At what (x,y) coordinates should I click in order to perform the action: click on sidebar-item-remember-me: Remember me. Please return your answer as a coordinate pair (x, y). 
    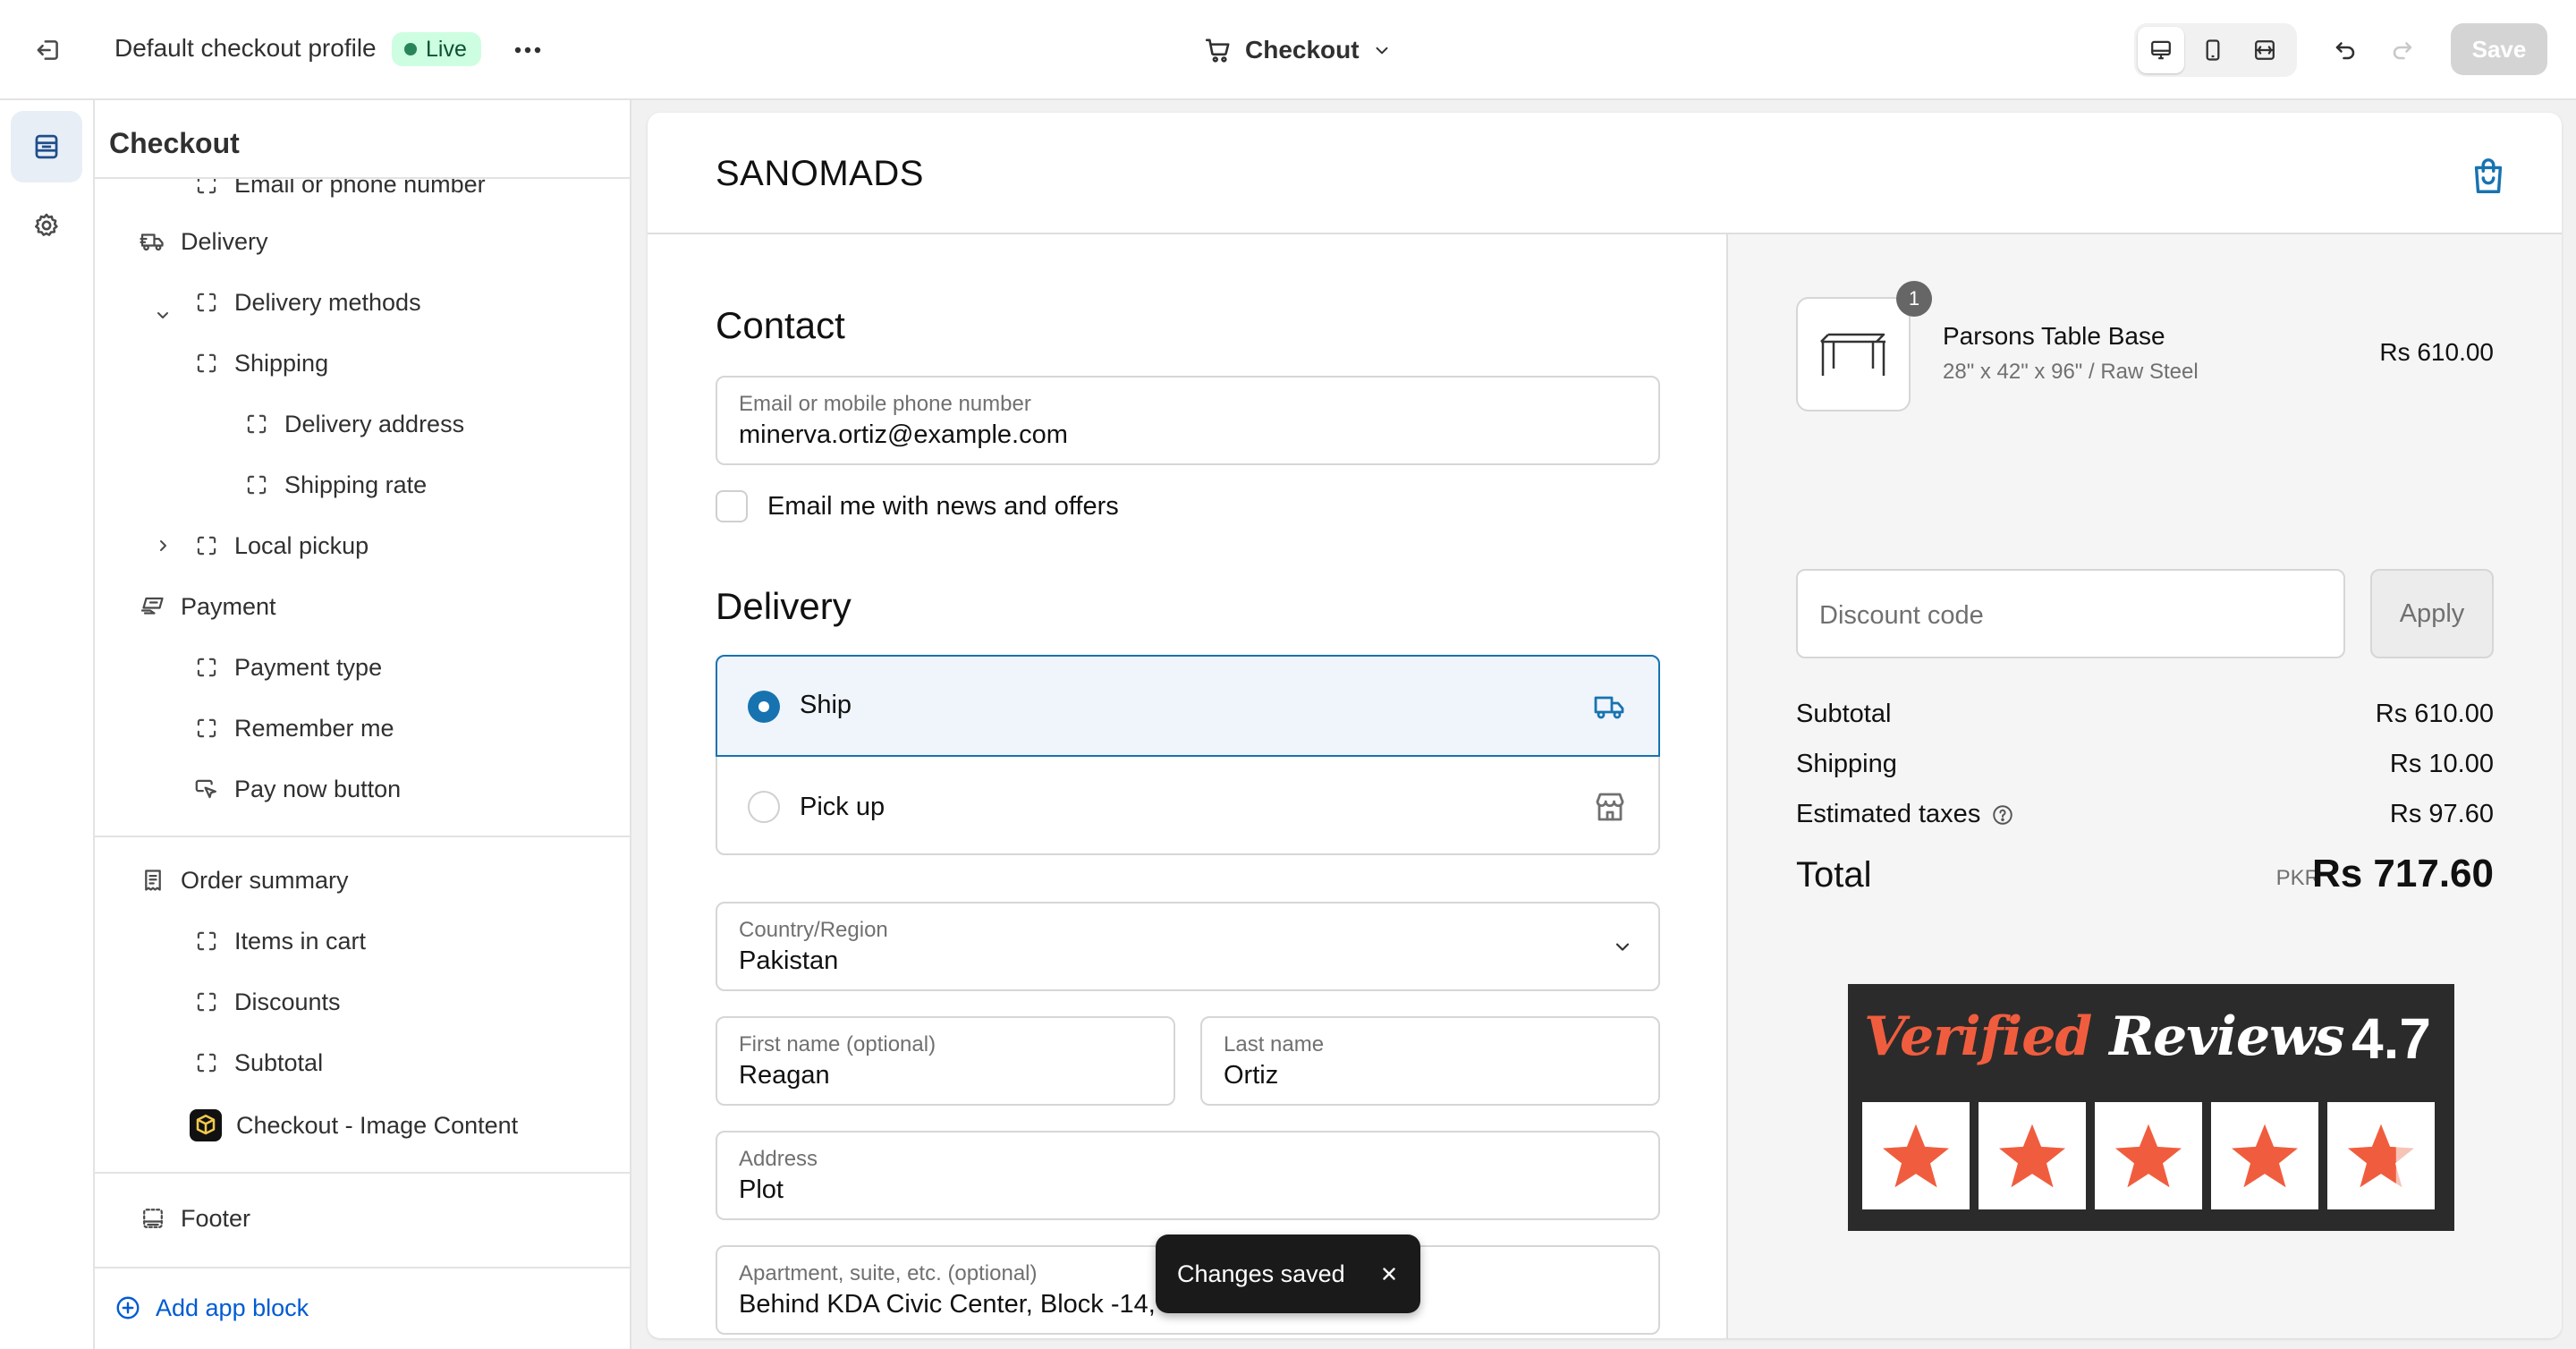
    Looking at the image, I should click on (293, 728).